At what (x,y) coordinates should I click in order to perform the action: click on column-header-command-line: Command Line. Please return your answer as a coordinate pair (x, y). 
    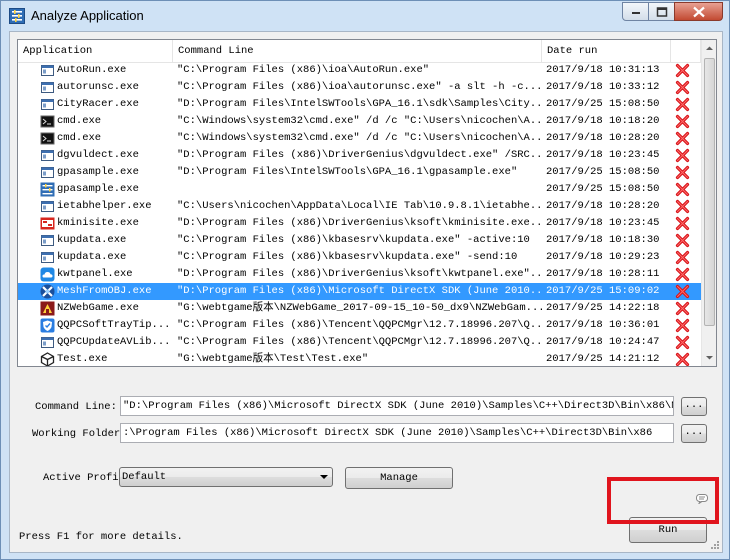
    Looking at the image, I should click on (357, 51).